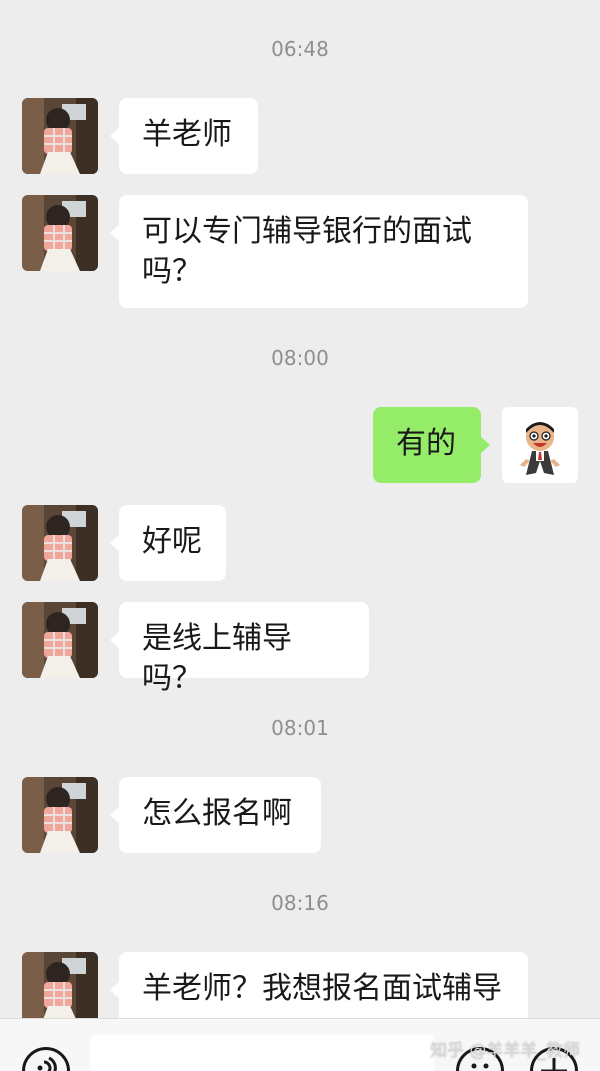  I want to click on incoming-message-bubble: 好呢, so click(168, 543).